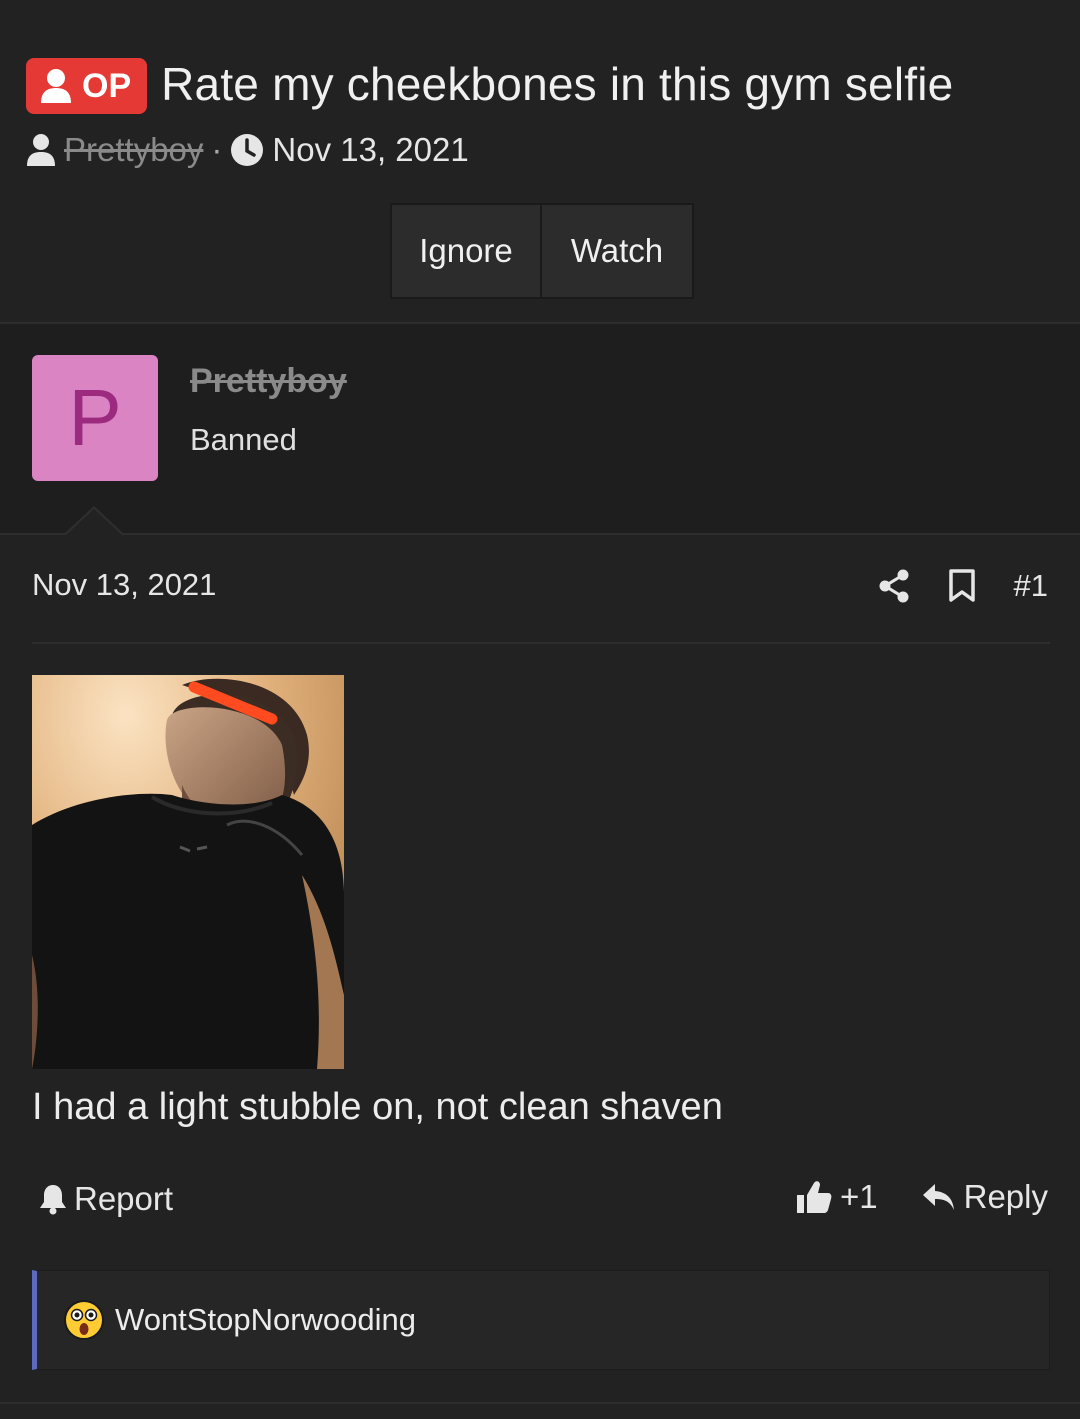 The image size is (1080, 1419). I want to click on clock-icon, so click(247, 150).